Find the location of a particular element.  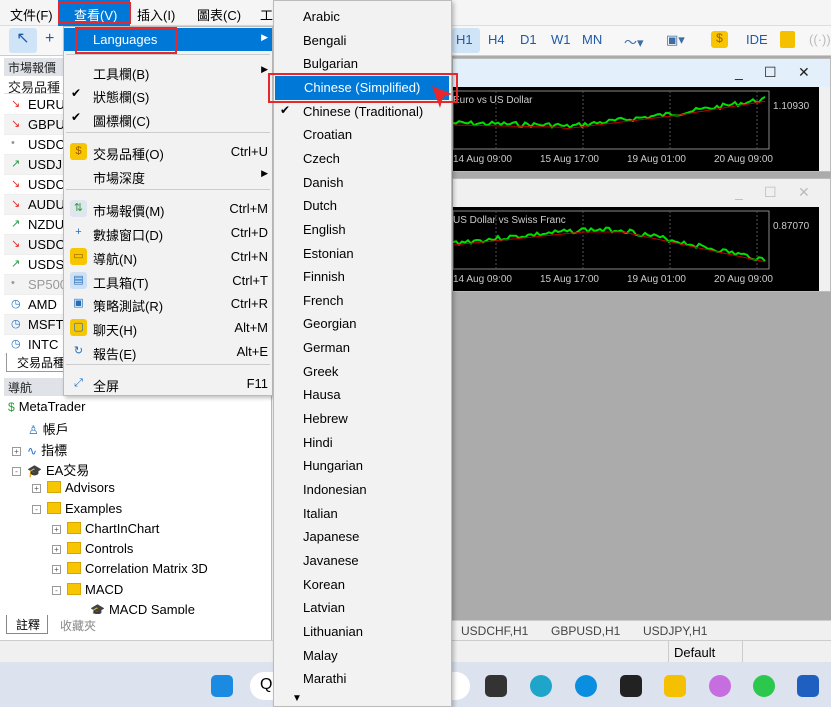

language-item: Georgian is located at coordinates (362, 324).